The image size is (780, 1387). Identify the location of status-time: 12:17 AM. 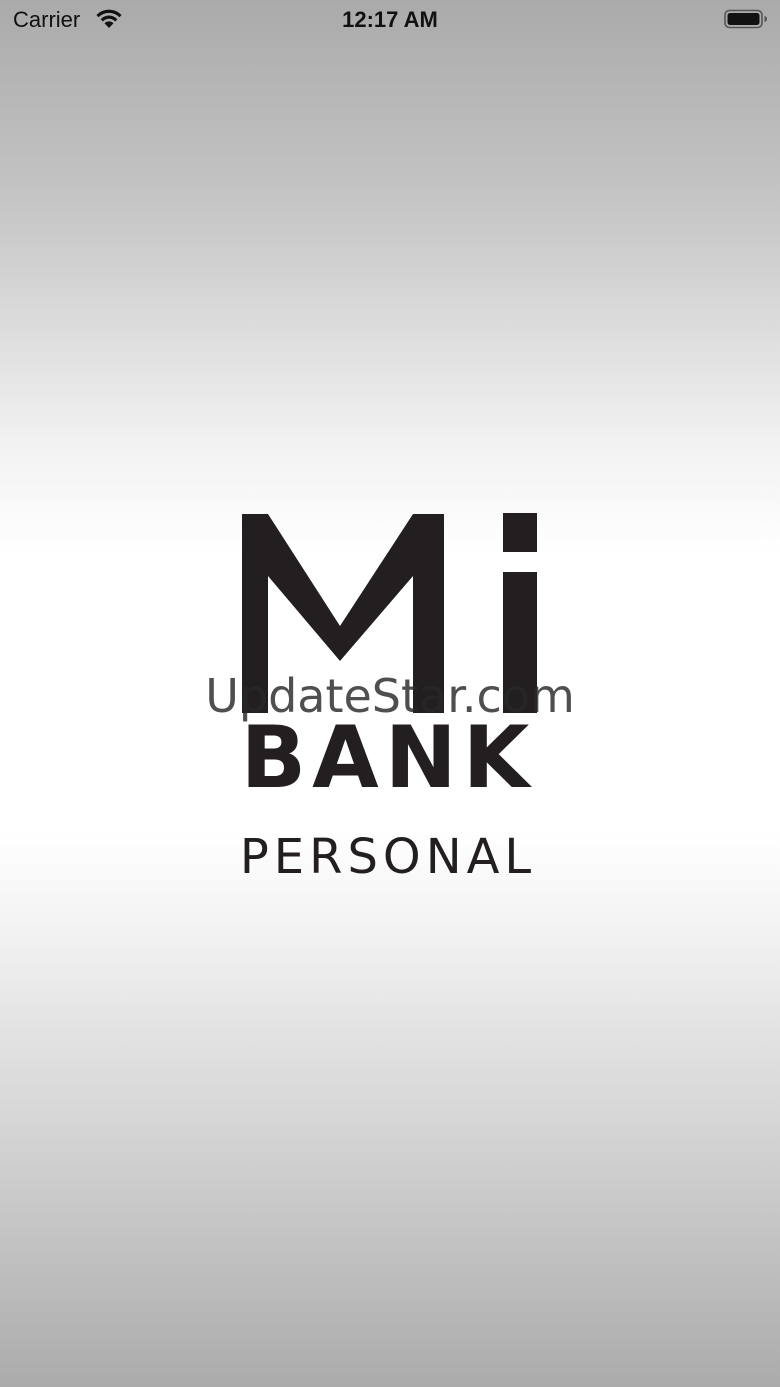
(390, 19).